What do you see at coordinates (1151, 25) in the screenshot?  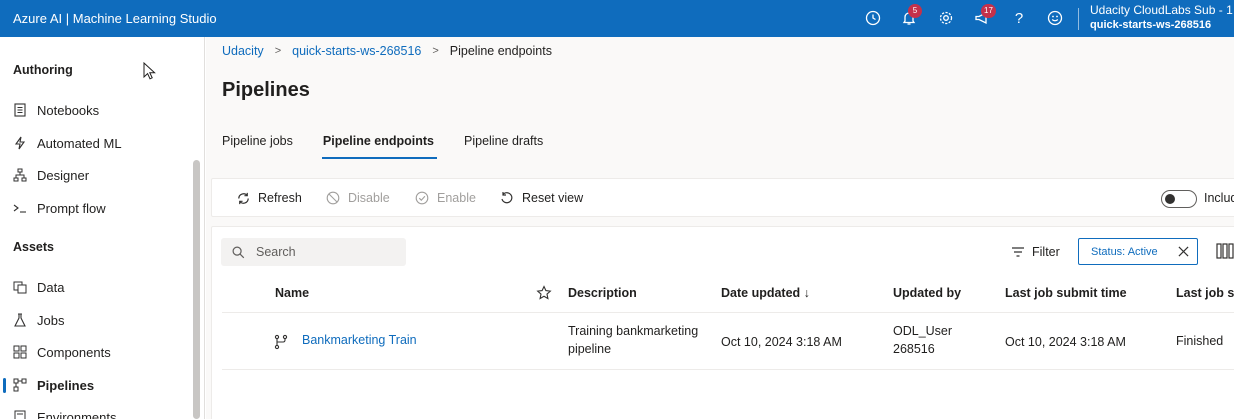 I see `account-workspace: quick-starts-ws-268516` at bounding box center [1151, 25].